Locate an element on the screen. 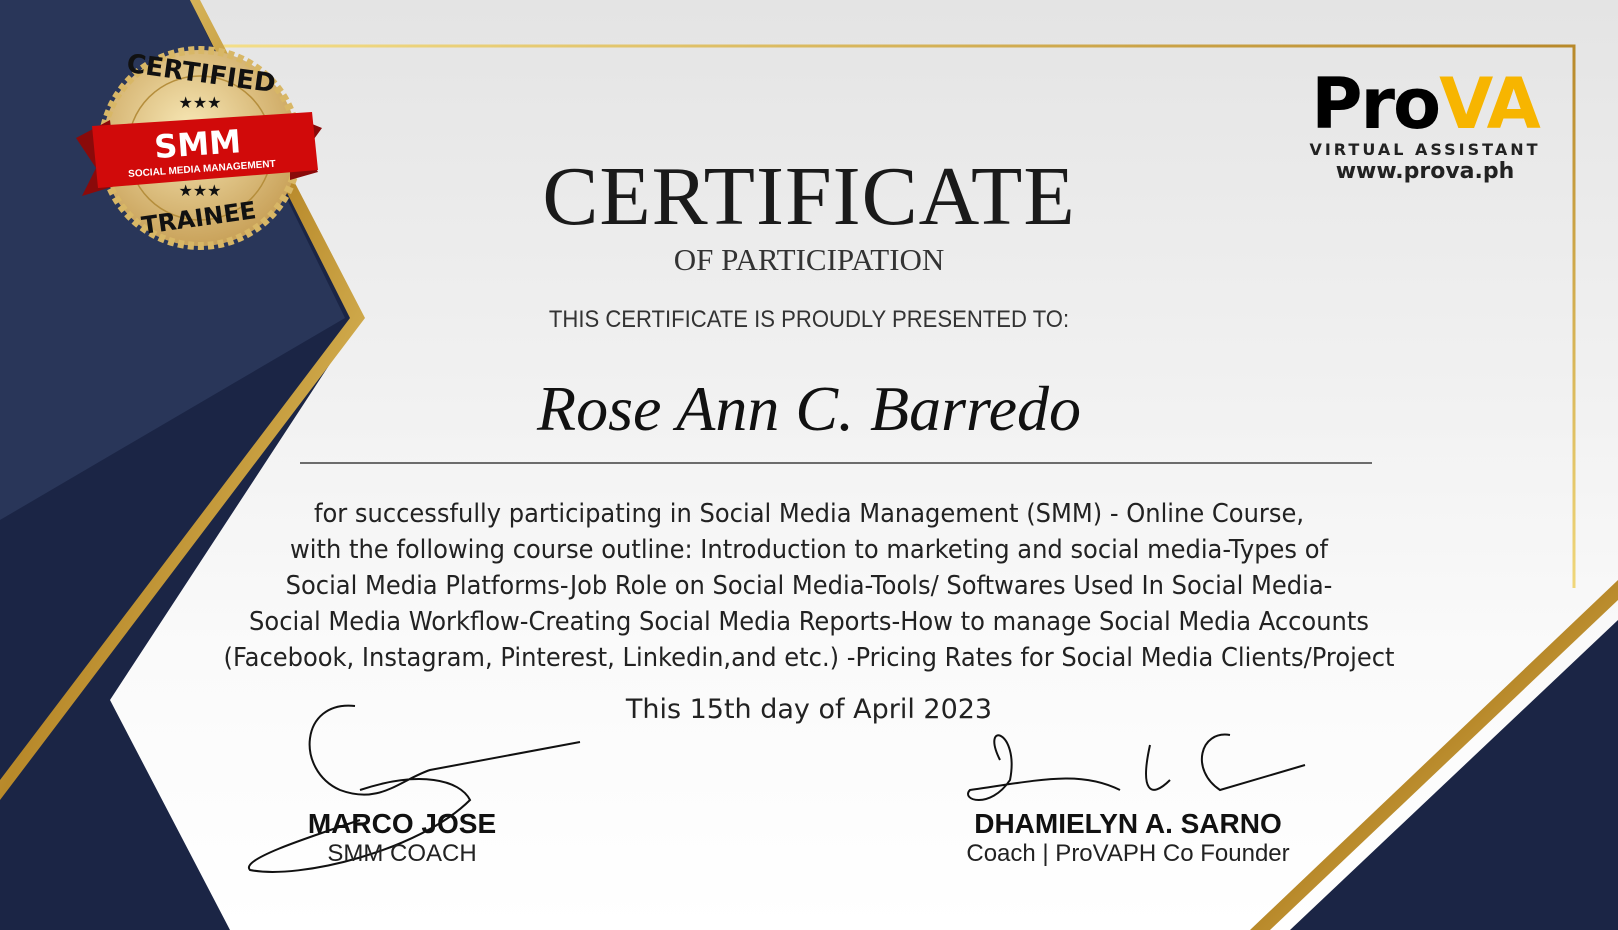 This screenshot has width=1618, height=930. signature-dhamielyn-sarno is located at coordinates (1136, 767).